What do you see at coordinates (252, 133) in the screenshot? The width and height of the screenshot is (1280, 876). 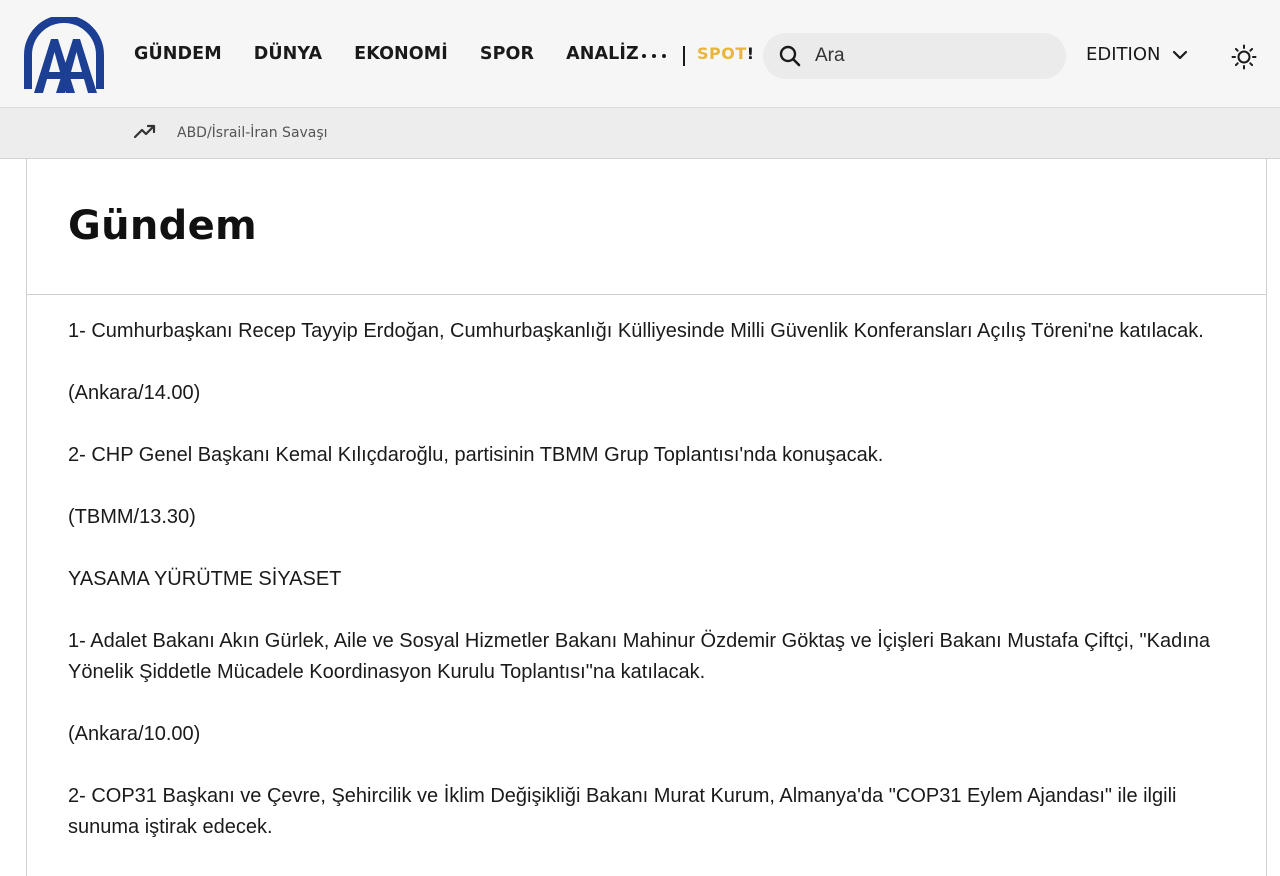 I see `trending-link: ABD/İsrail-İran Savaşı` at bounding box center [252, 133].